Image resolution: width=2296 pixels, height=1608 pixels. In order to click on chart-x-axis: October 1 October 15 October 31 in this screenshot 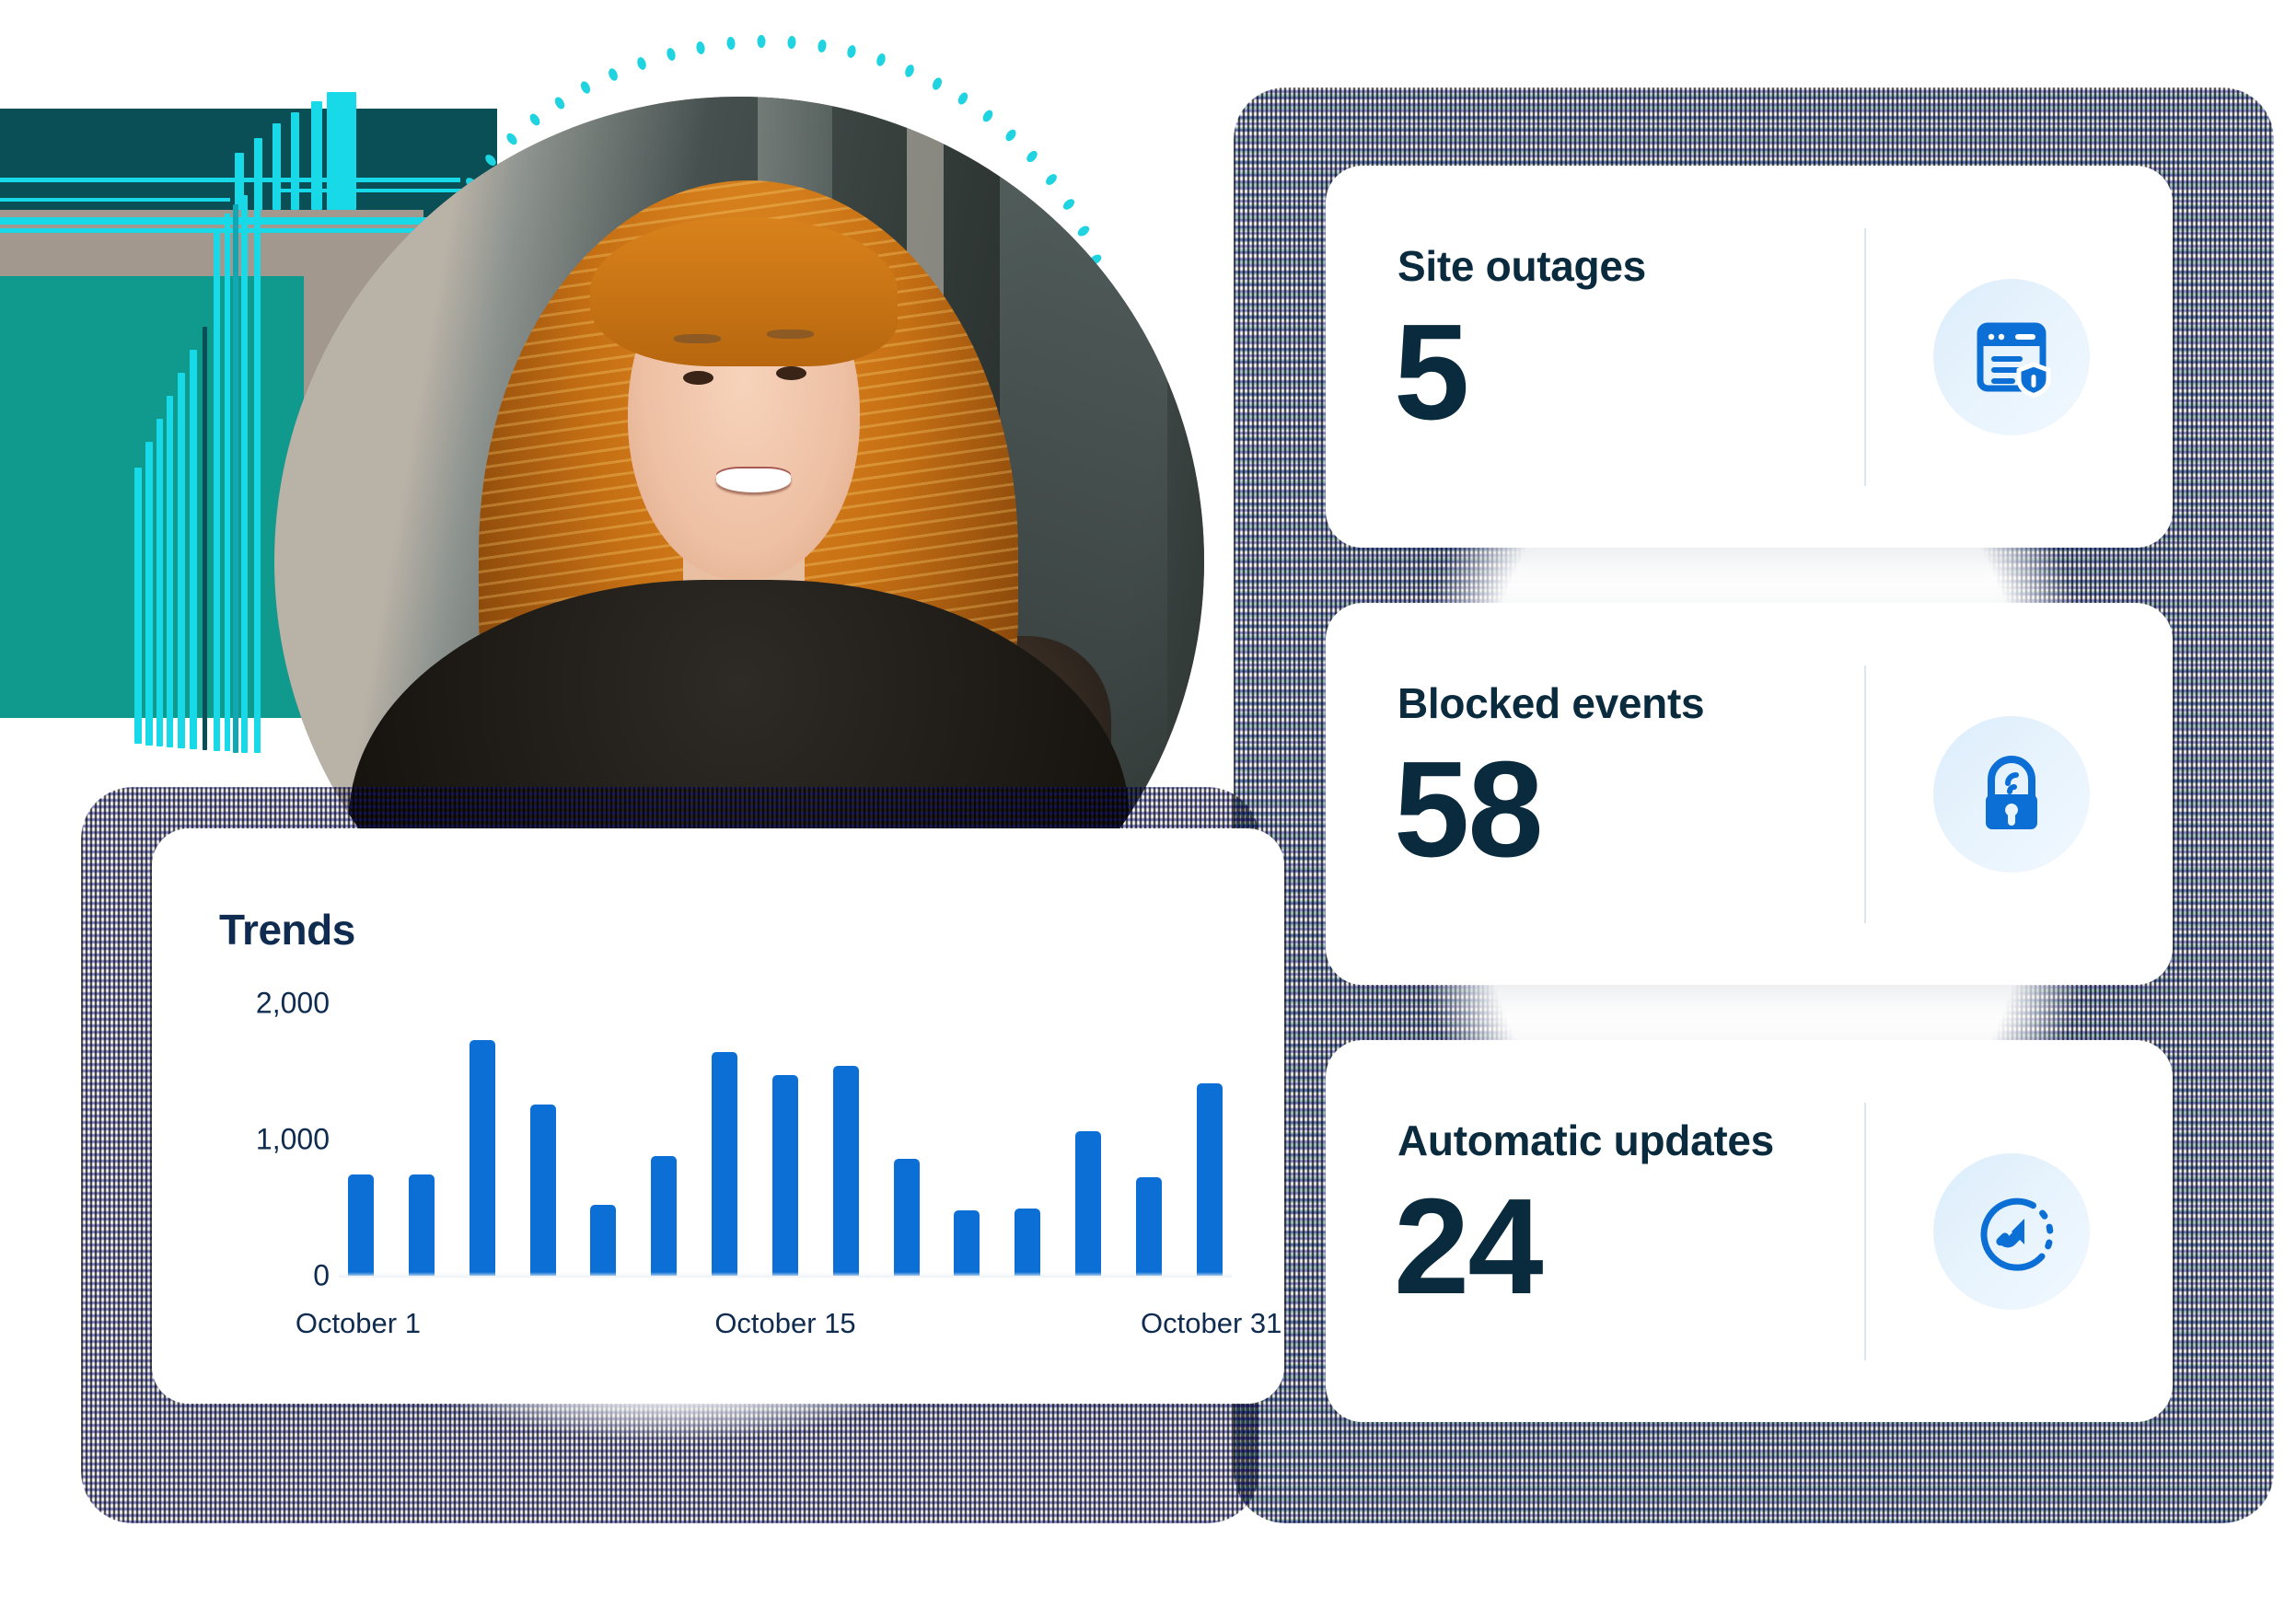, I will do `click(789, 1328)`.